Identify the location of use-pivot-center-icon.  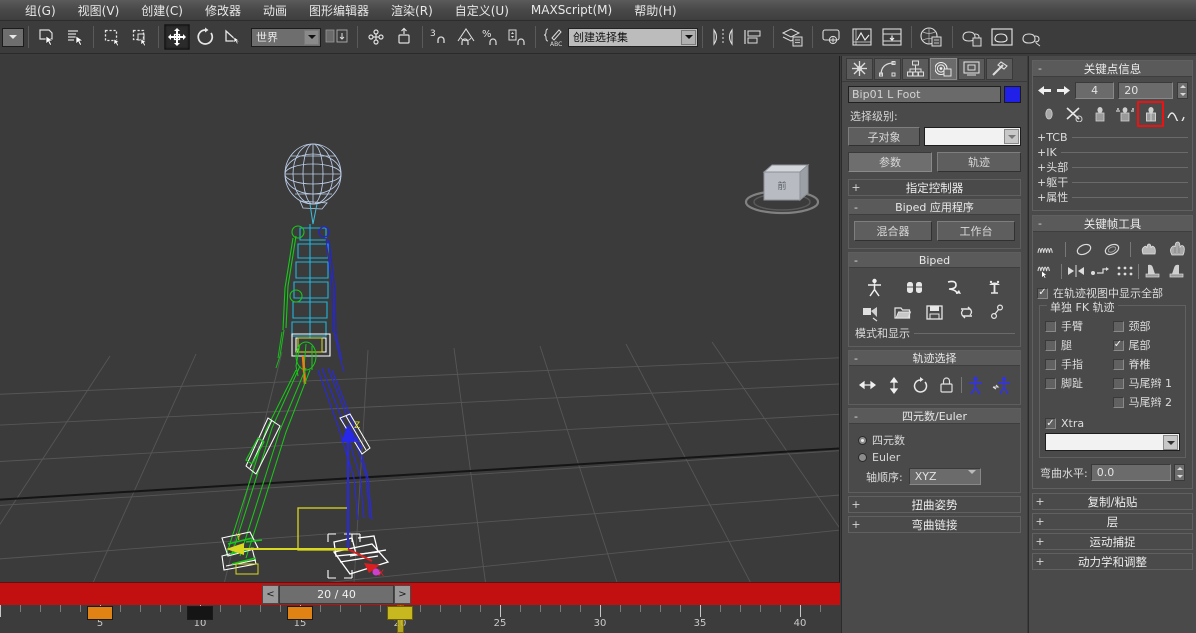
(337, 37).